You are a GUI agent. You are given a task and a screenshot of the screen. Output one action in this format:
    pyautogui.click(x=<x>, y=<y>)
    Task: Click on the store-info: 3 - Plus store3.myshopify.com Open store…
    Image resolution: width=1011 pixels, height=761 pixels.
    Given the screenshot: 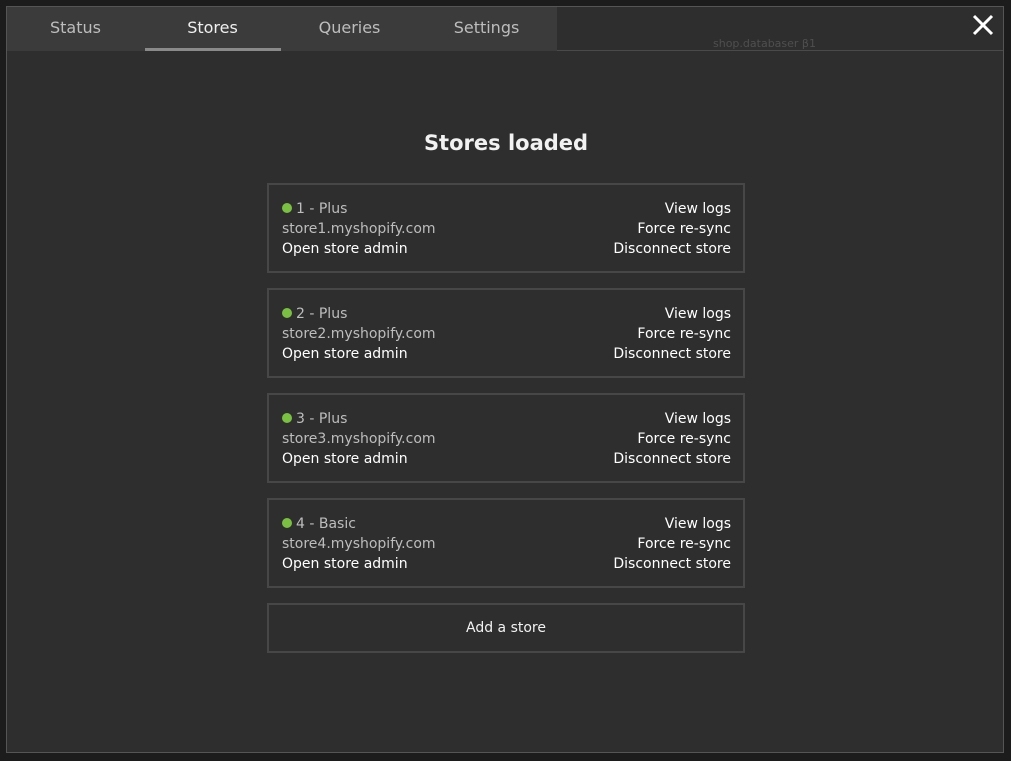 What is the action you would take?
    pyautogui.click(x=359, y=439)
    